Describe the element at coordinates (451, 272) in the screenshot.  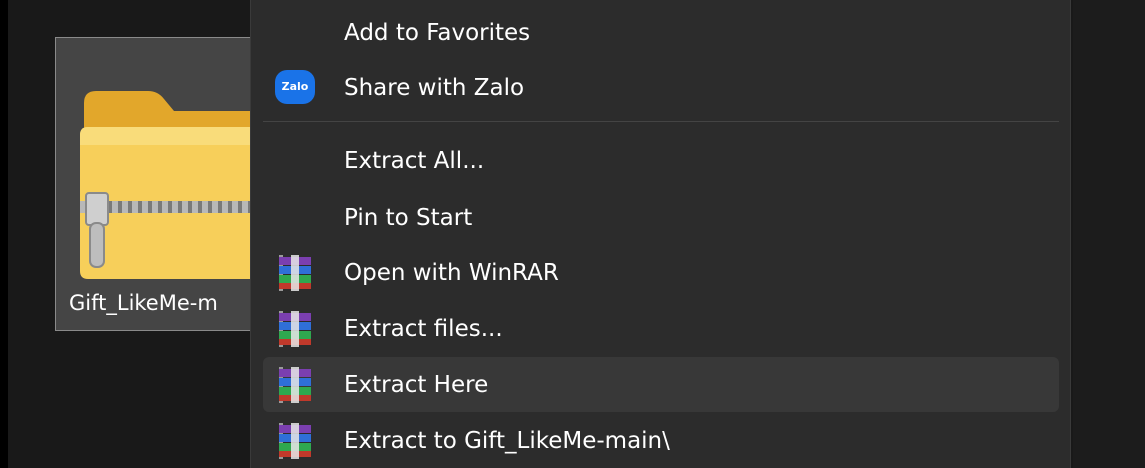
I see `menu-item-label: Open with WinRAR` at that location.